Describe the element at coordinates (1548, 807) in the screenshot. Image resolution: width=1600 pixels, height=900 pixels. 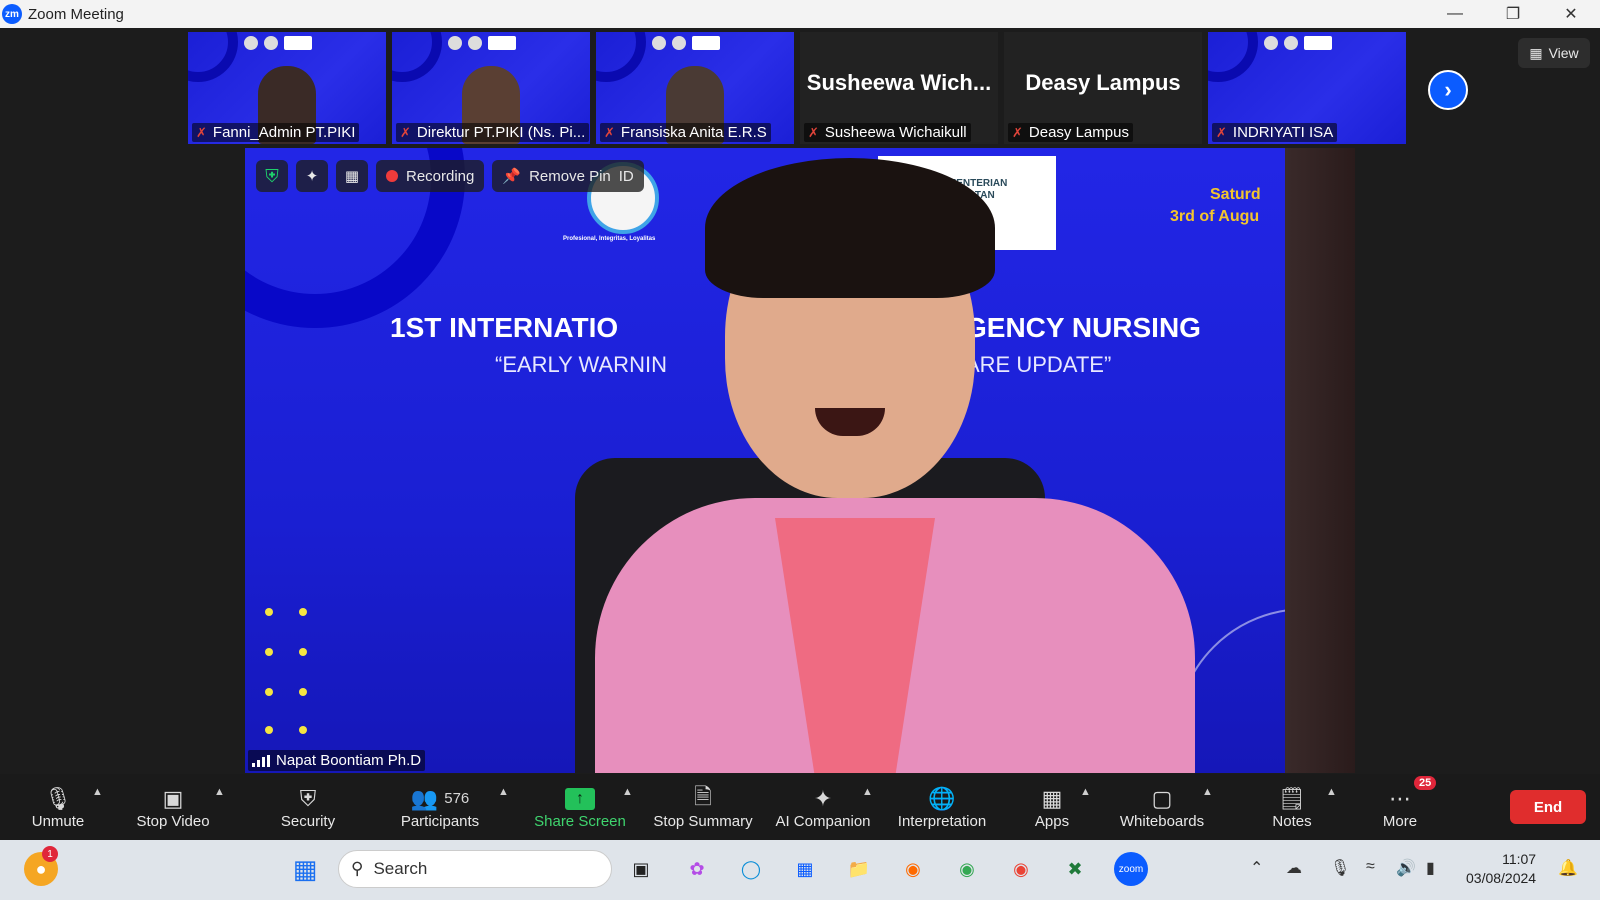
I see `end-meeting-button: End` at that location.